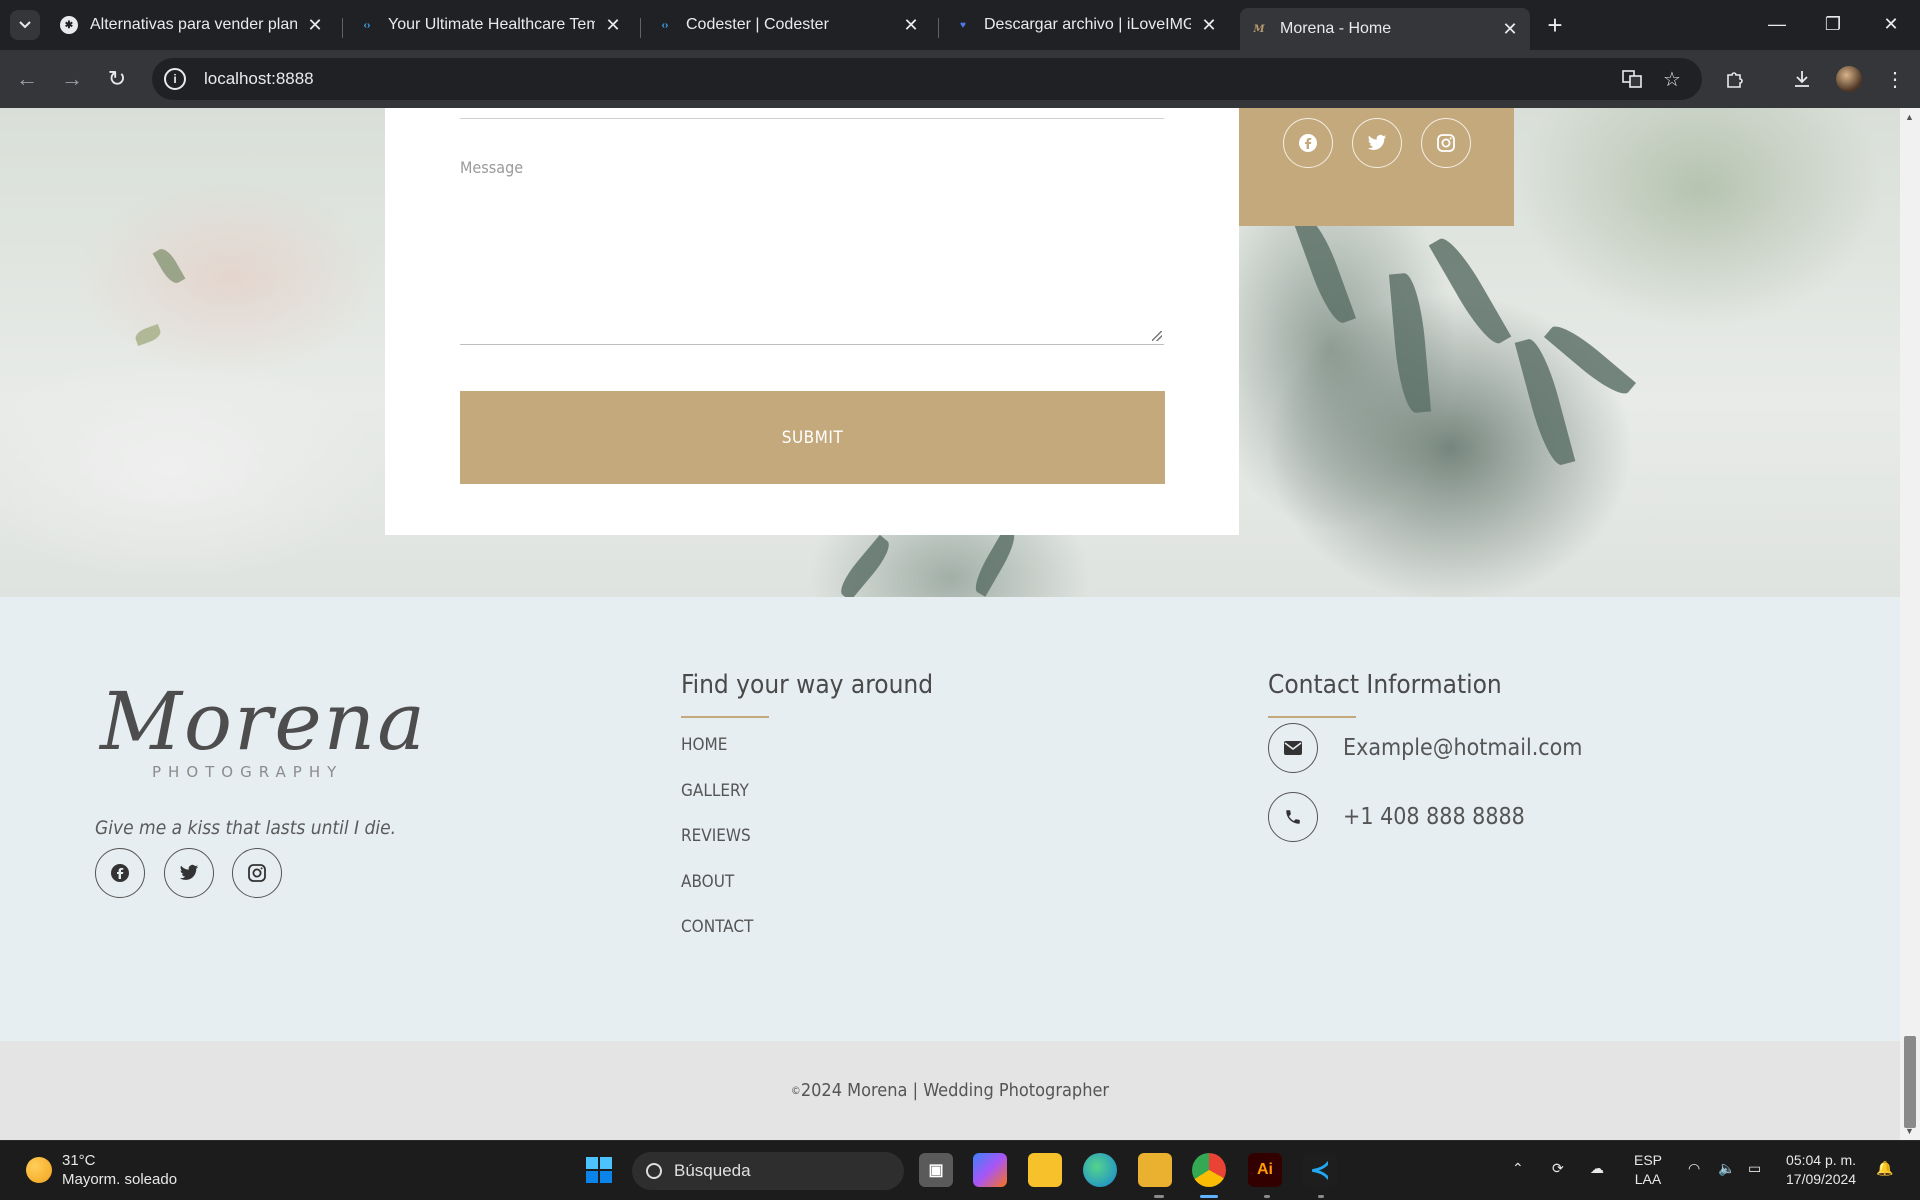 The height and width of the screenshot is (1200, 1920). Describe the element at coordinates (1558, 1168) in the screenshot. I see `sync-icon: ⟳` at that location.